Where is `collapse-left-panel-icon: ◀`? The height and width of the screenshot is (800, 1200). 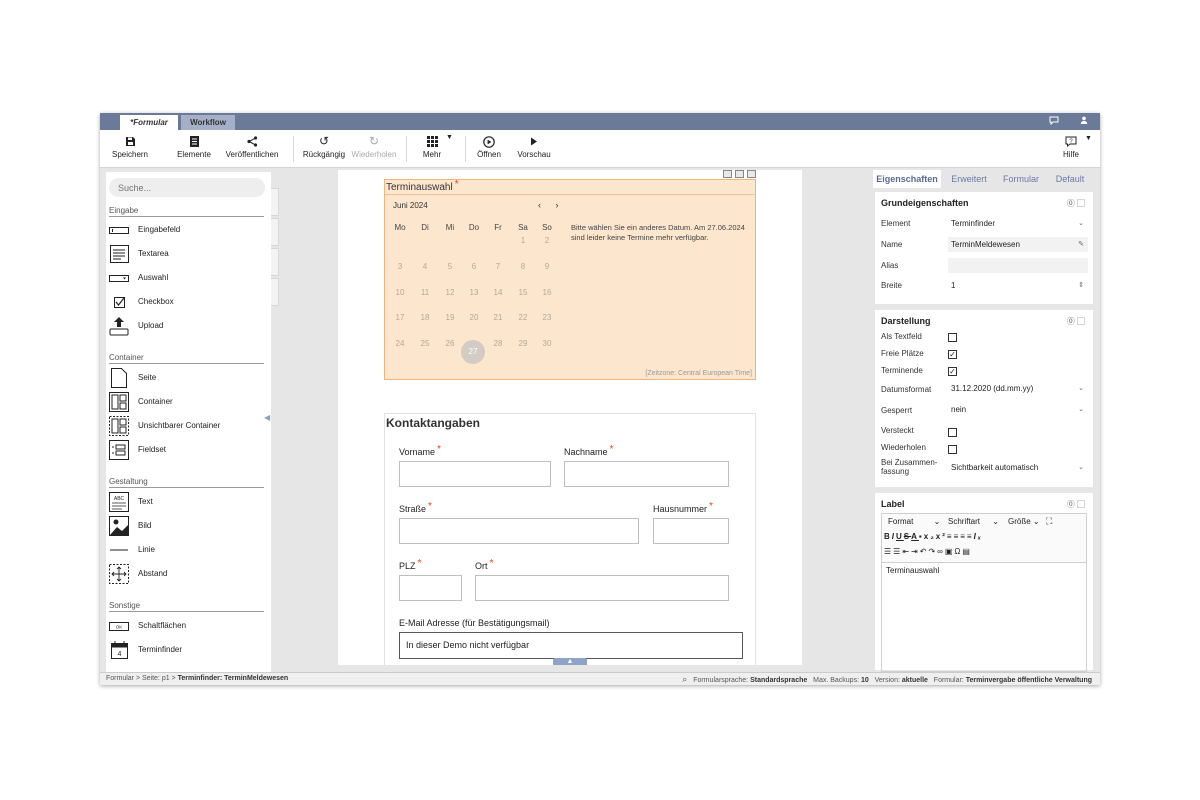 collapse-left-panel-icon: ◀ is located at coordinates (267, 418).